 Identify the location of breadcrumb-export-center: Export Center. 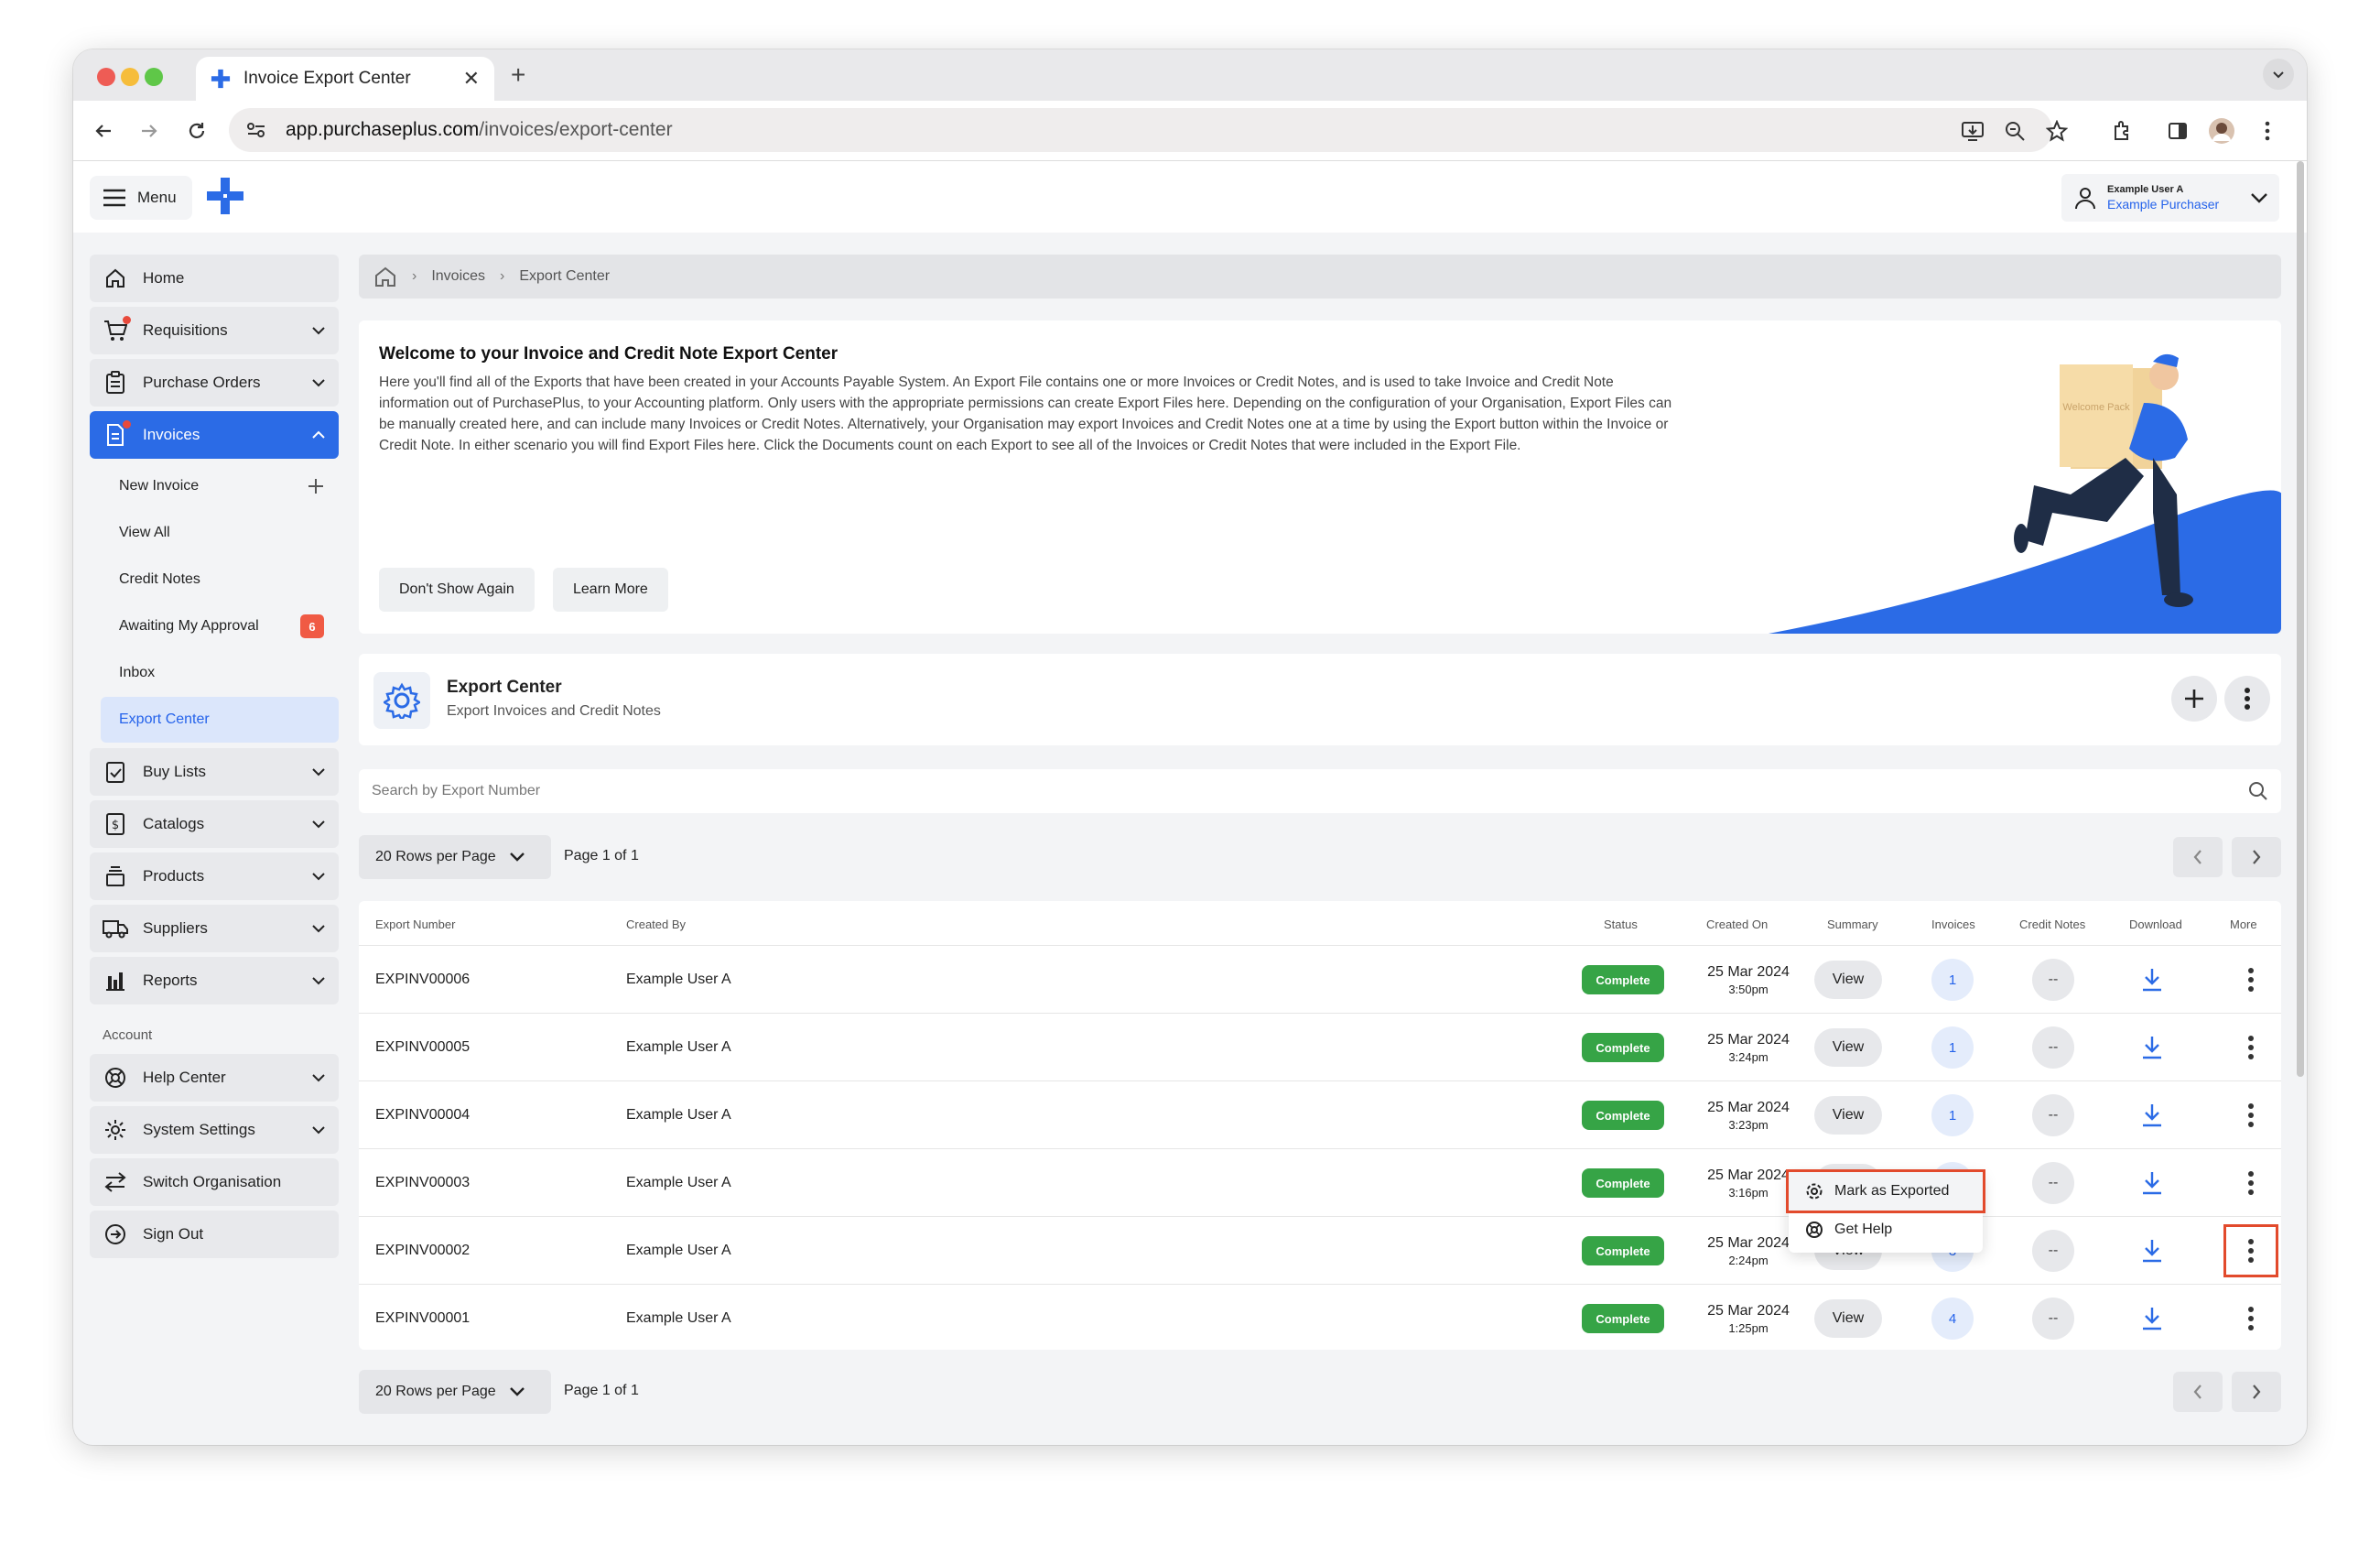
(564, 276).